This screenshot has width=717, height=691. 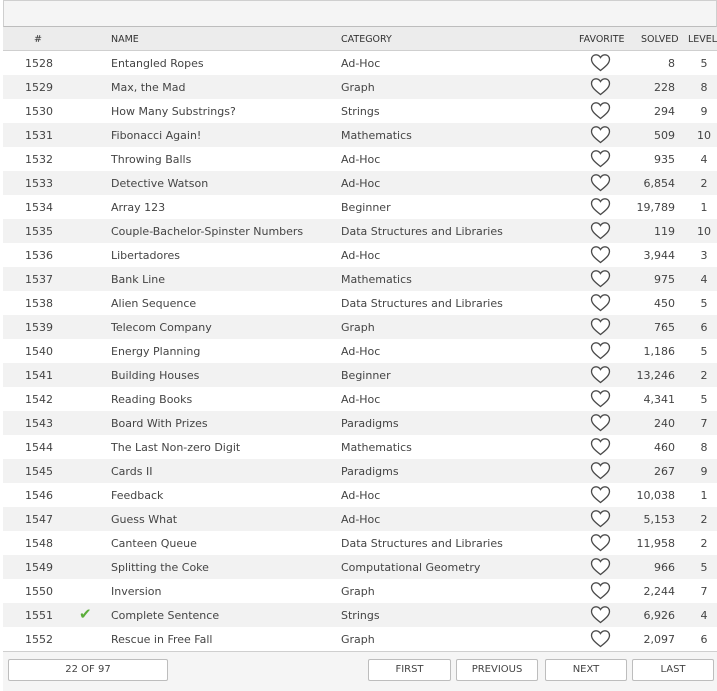 What do you see at coordinates (660, 39) in the screenshot?
I see `header-solved: SOLVED` at bounding box center [660, 39].